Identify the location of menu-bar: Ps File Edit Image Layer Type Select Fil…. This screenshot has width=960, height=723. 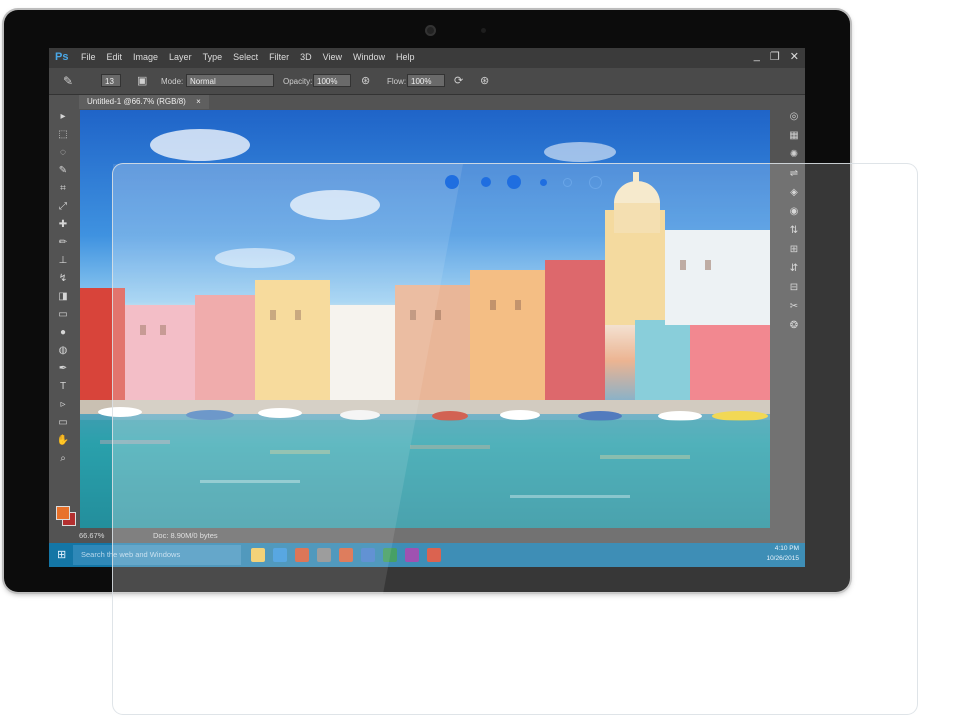
(427, 58).